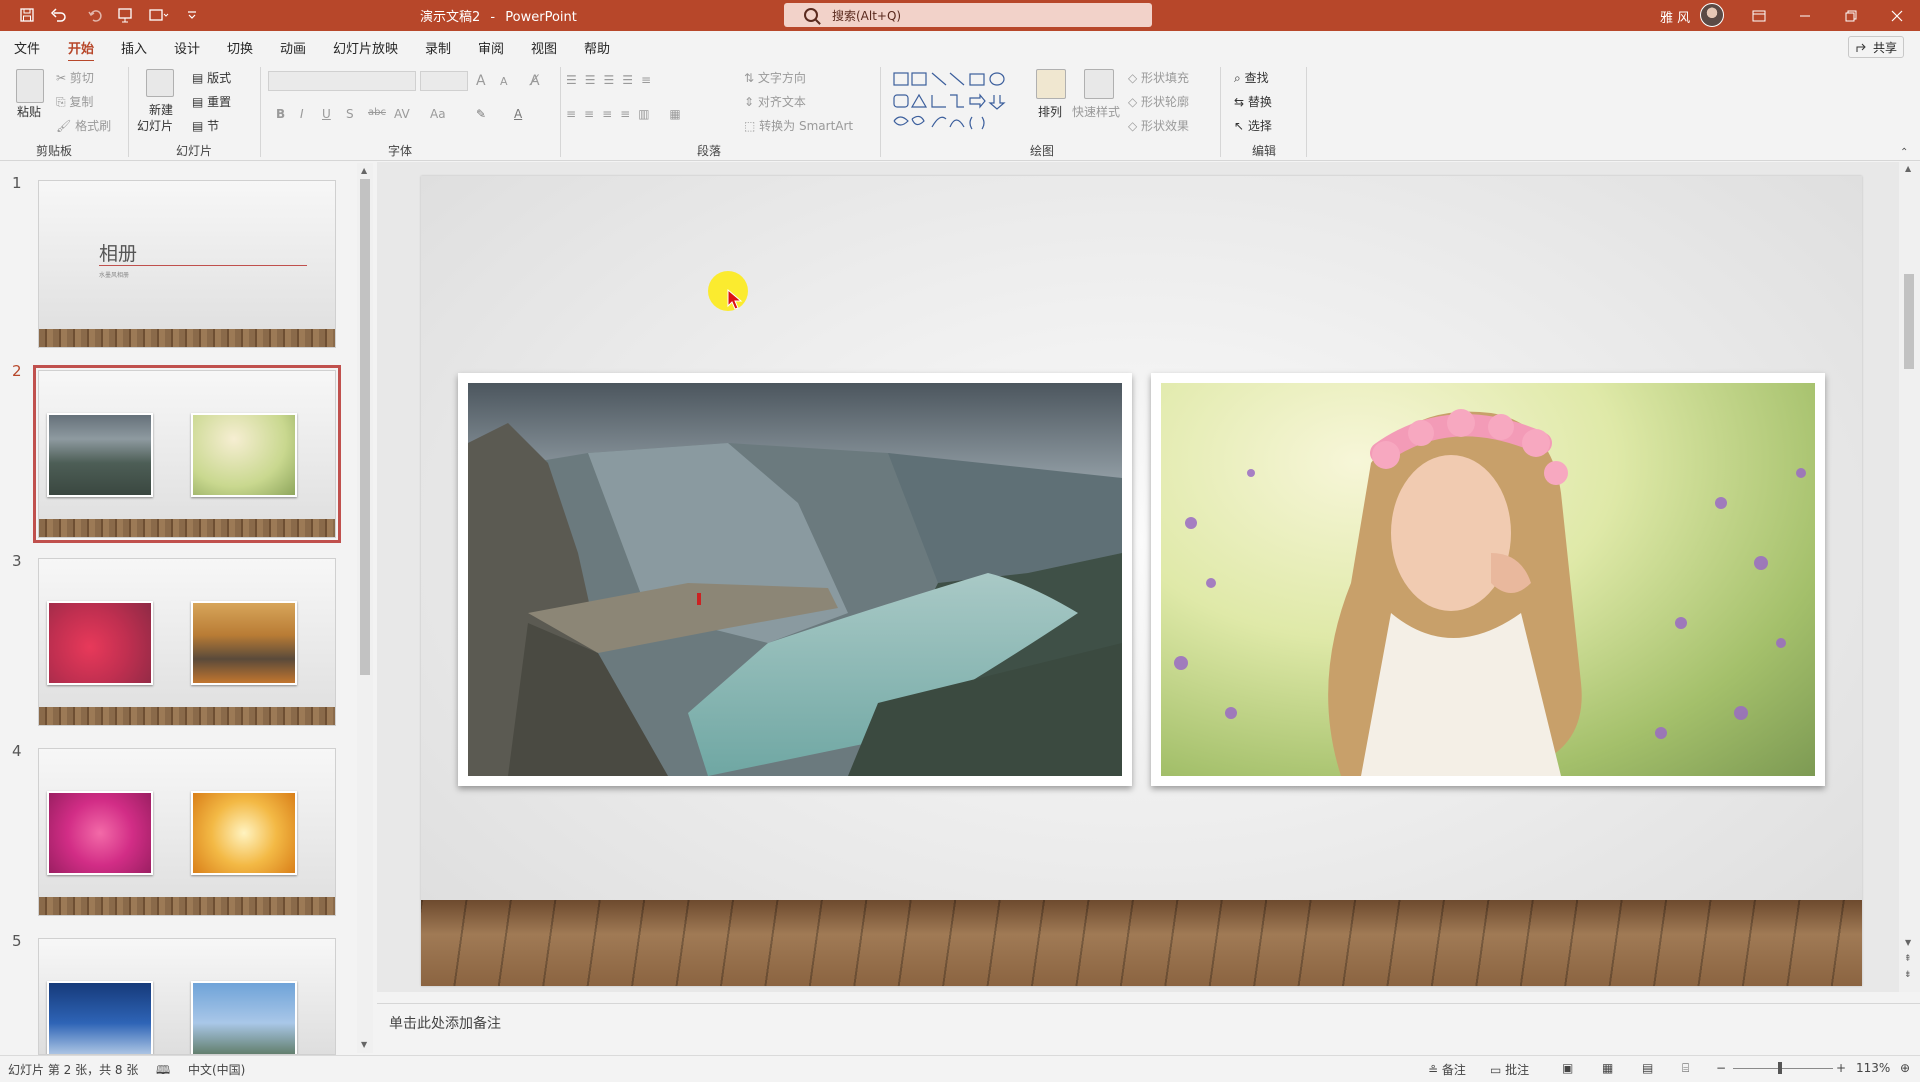  What do you see at coordinates (1567, 1068) in the screenshot?
I see `normal-view-icon: ▣` at bounding box center [1567, 1068].